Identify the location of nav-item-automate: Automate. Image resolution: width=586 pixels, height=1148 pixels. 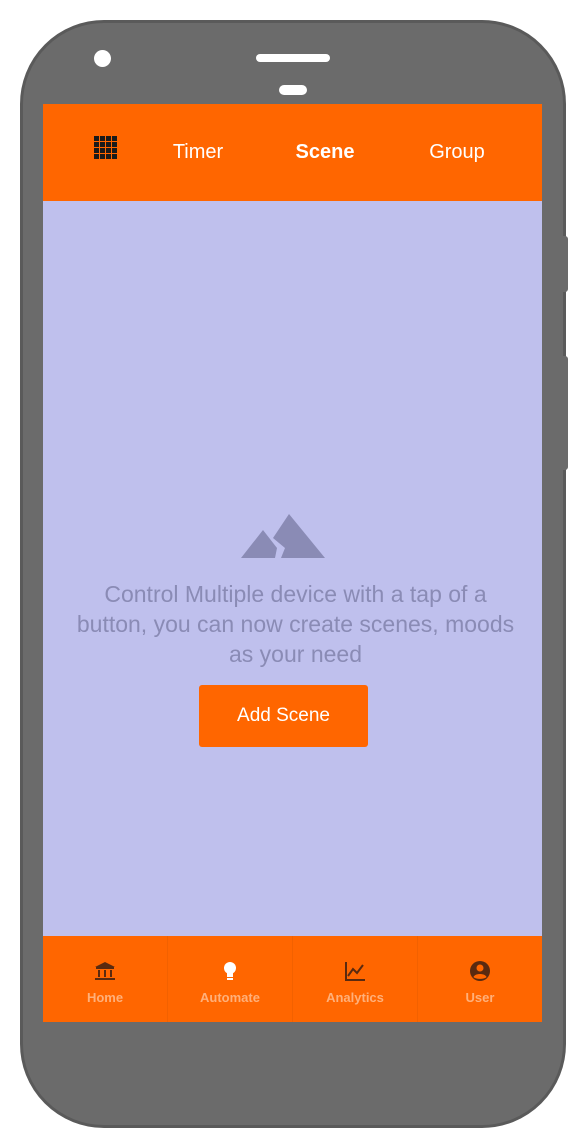
(229, 979).